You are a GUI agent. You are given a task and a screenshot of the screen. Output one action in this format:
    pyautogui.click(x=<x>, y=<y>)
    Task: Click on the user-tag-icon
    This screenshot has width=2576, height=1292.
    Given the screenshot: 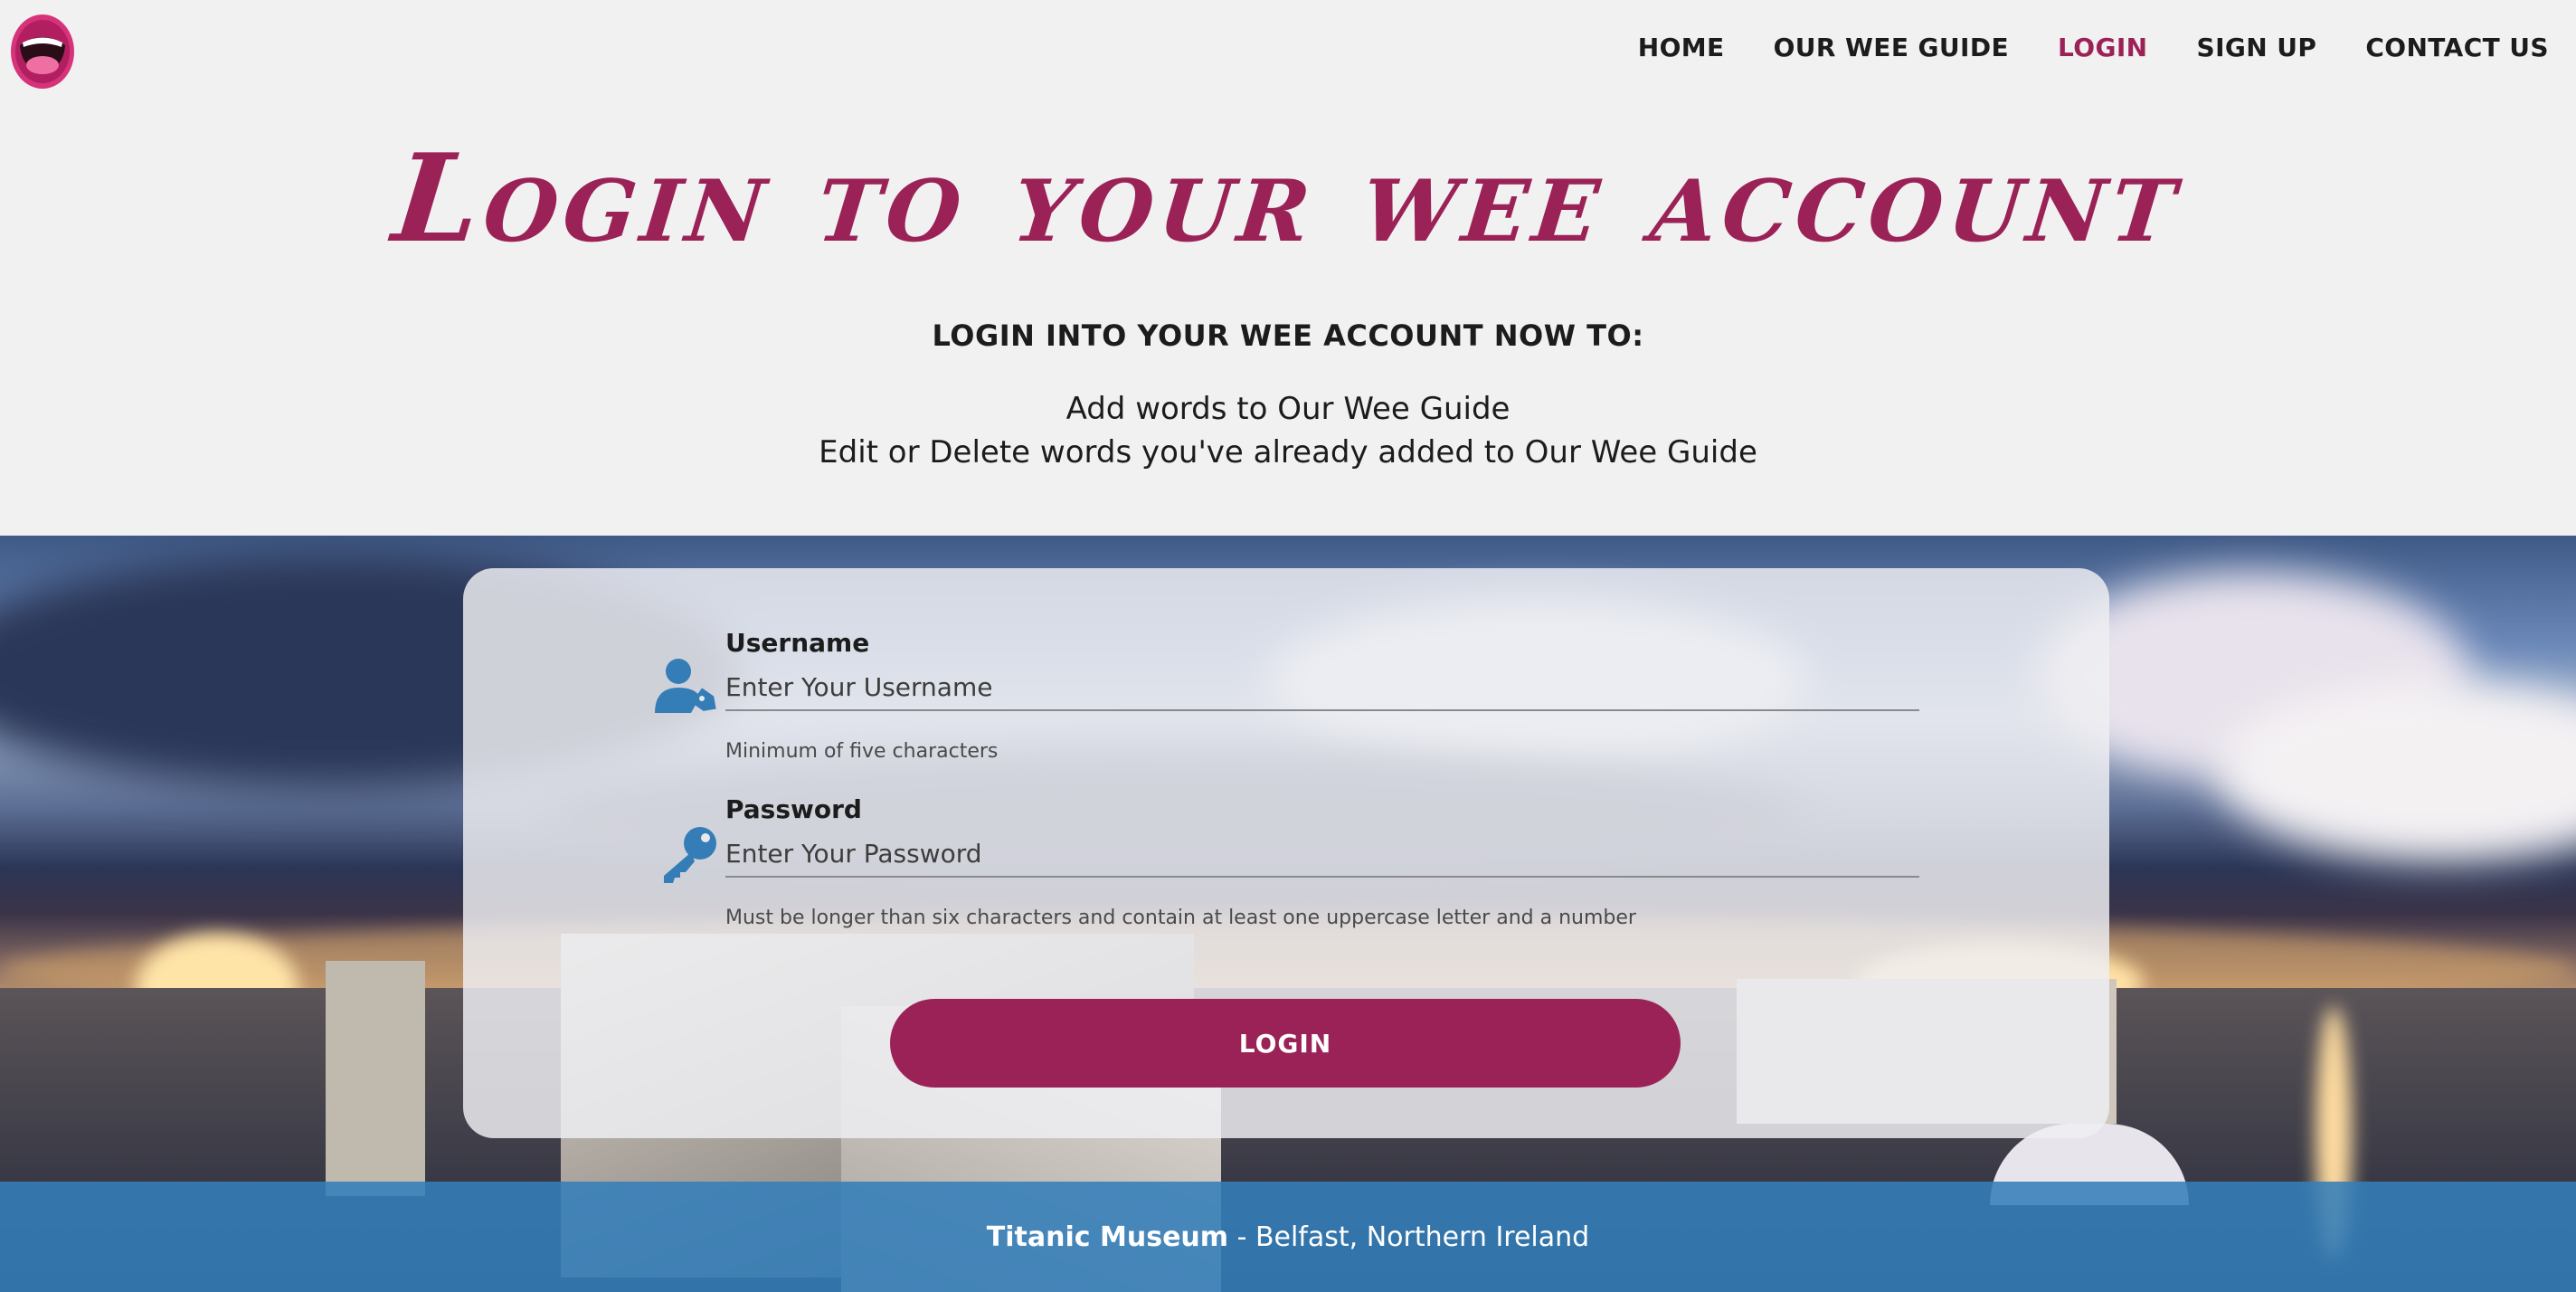 What is the action you would take?
    pyautogui.click(x=686, y=686)
    